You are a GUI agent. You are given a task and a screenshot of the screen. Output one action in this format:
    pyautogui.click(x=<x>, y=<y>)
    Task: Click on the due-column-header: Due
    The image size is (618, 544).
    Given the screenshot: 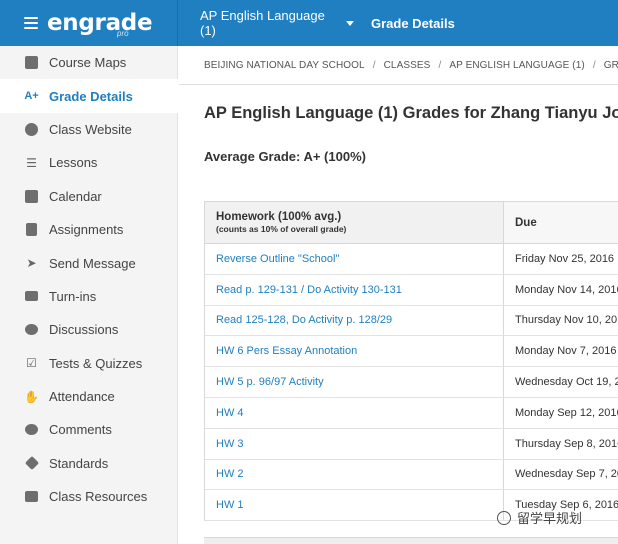 What is the action you would take?
    pyautogui.click(x=561, y=222)
    